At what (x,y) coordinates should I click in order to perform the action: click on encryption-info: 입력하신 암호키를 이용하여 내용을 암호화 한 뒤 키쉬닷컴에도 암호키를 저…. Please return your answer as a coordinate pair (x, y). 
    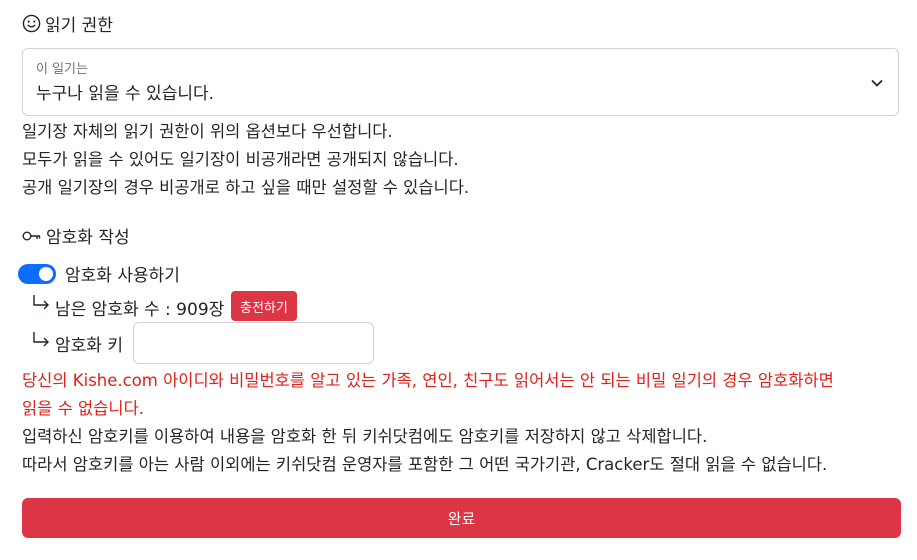
    Looking at the image, I should click on (424, 451).